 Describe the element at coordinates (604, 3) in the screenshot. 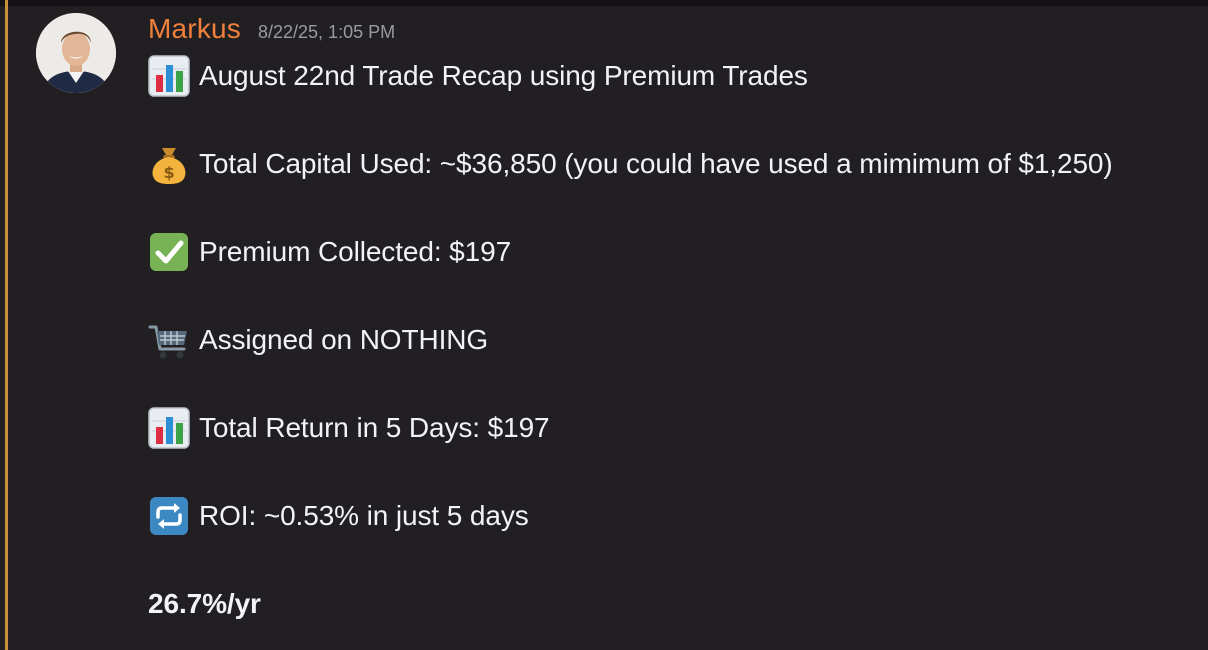

I see `top-divider` at that location.